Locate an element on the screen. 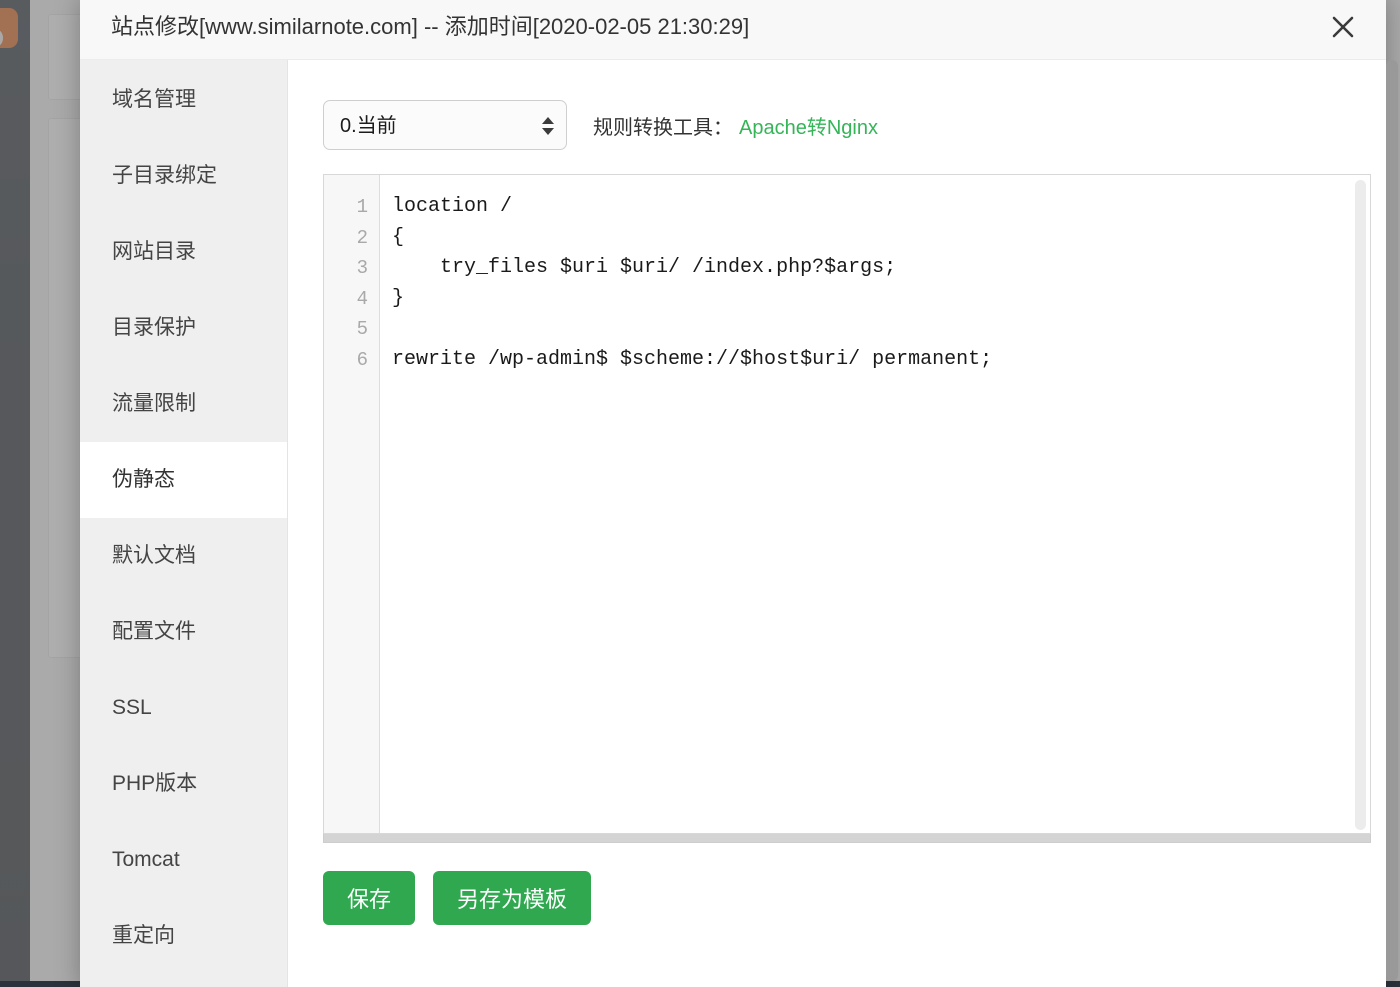  line-number: 3 is located at coordinates (351, 268).